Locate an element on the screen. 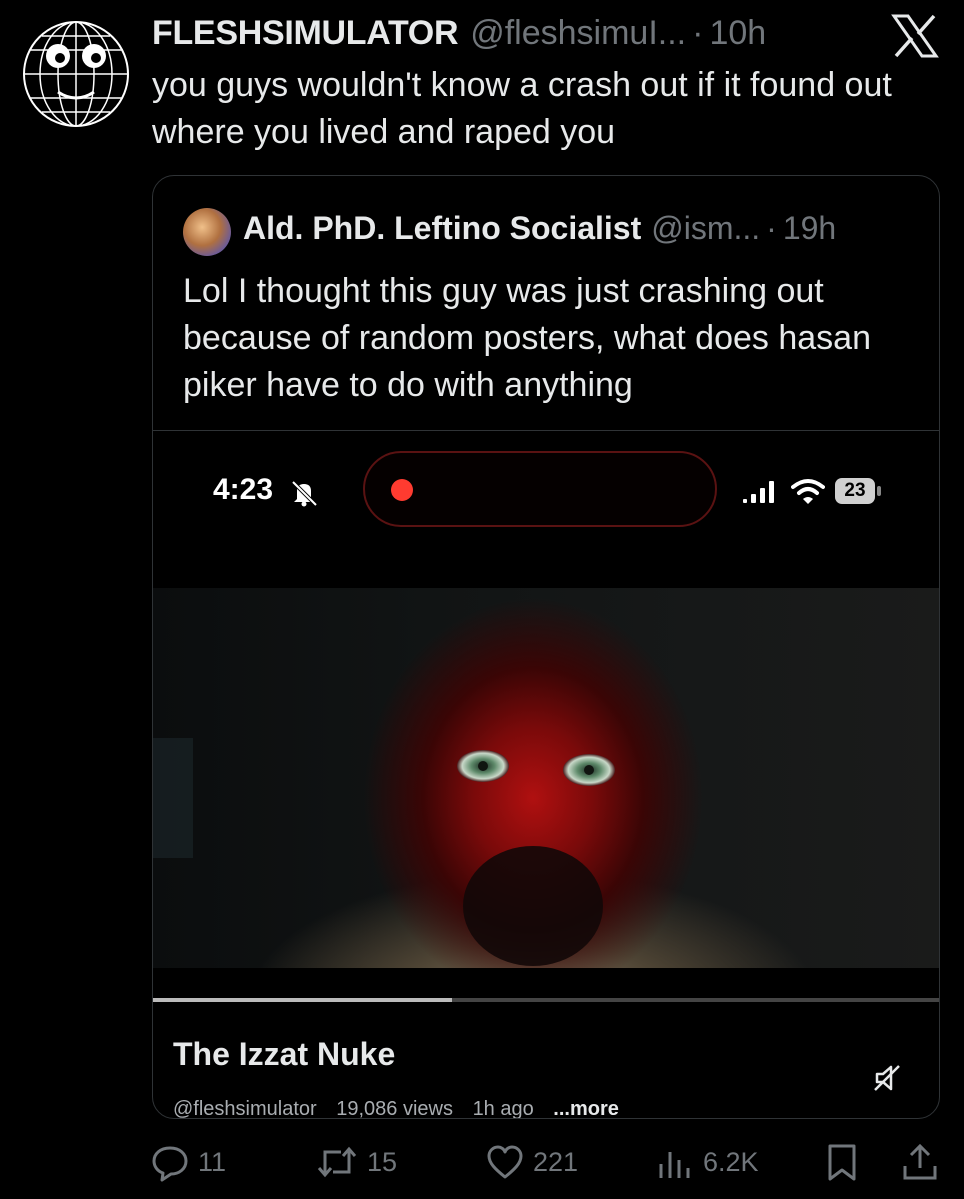 Image resolution: width=964 pixels, height=1199 pixels. video-progress-bar is located at coordinates (546, 1000).